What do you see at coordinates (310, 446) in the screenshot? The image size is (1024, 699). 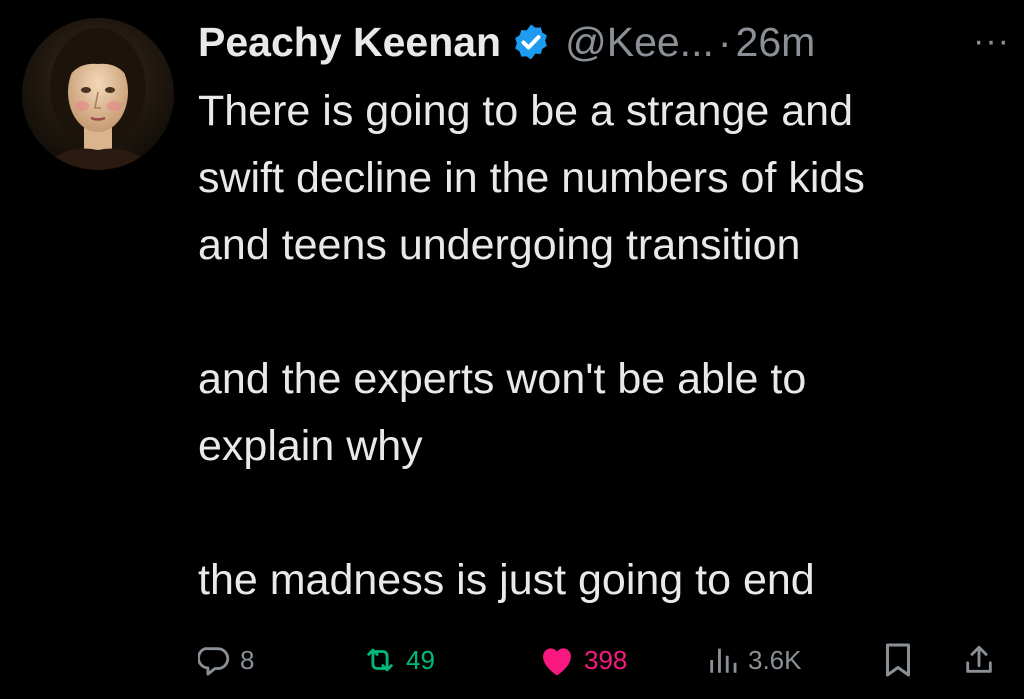 I see `tweet-line: explain why` at bounding box center [310, 446].